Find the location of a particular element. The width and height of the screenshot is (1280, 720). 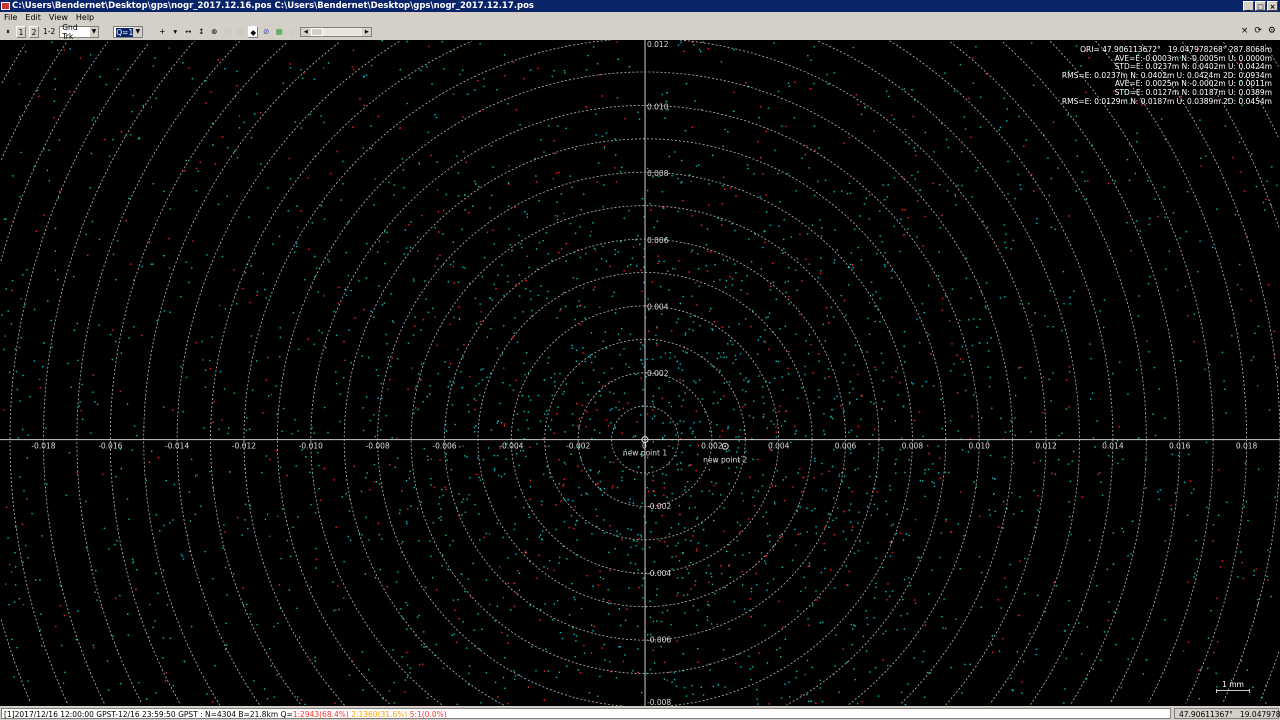

grid-icon: ▦ is located at coordinates (279, 32).